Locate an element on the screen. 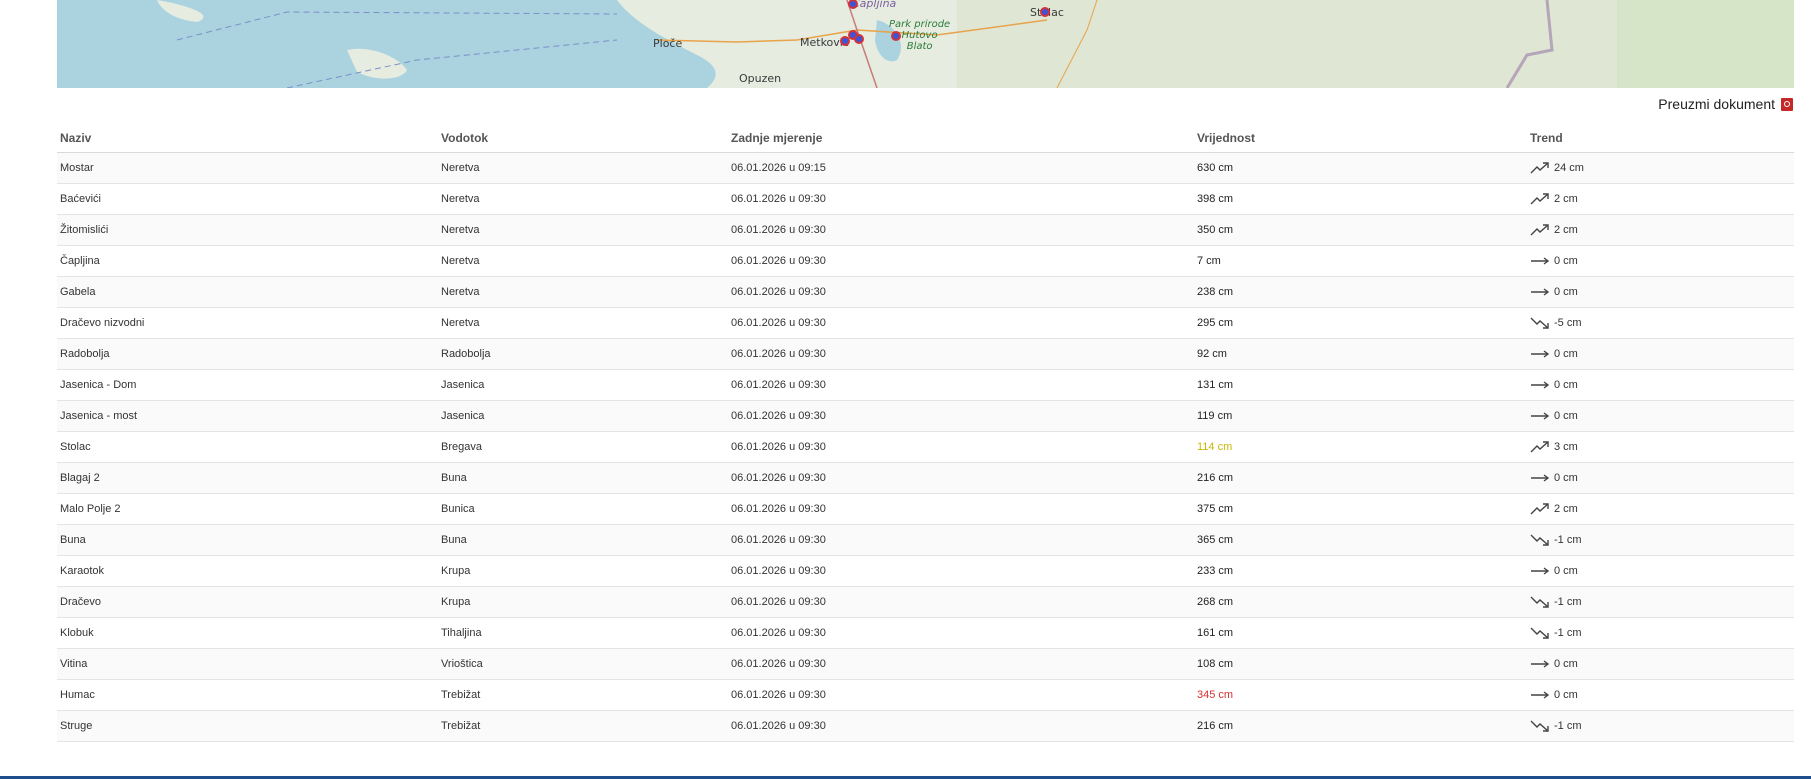 This screenshot has height=779, width=1811. pdf-icon is located at coordinates (1787, 104).